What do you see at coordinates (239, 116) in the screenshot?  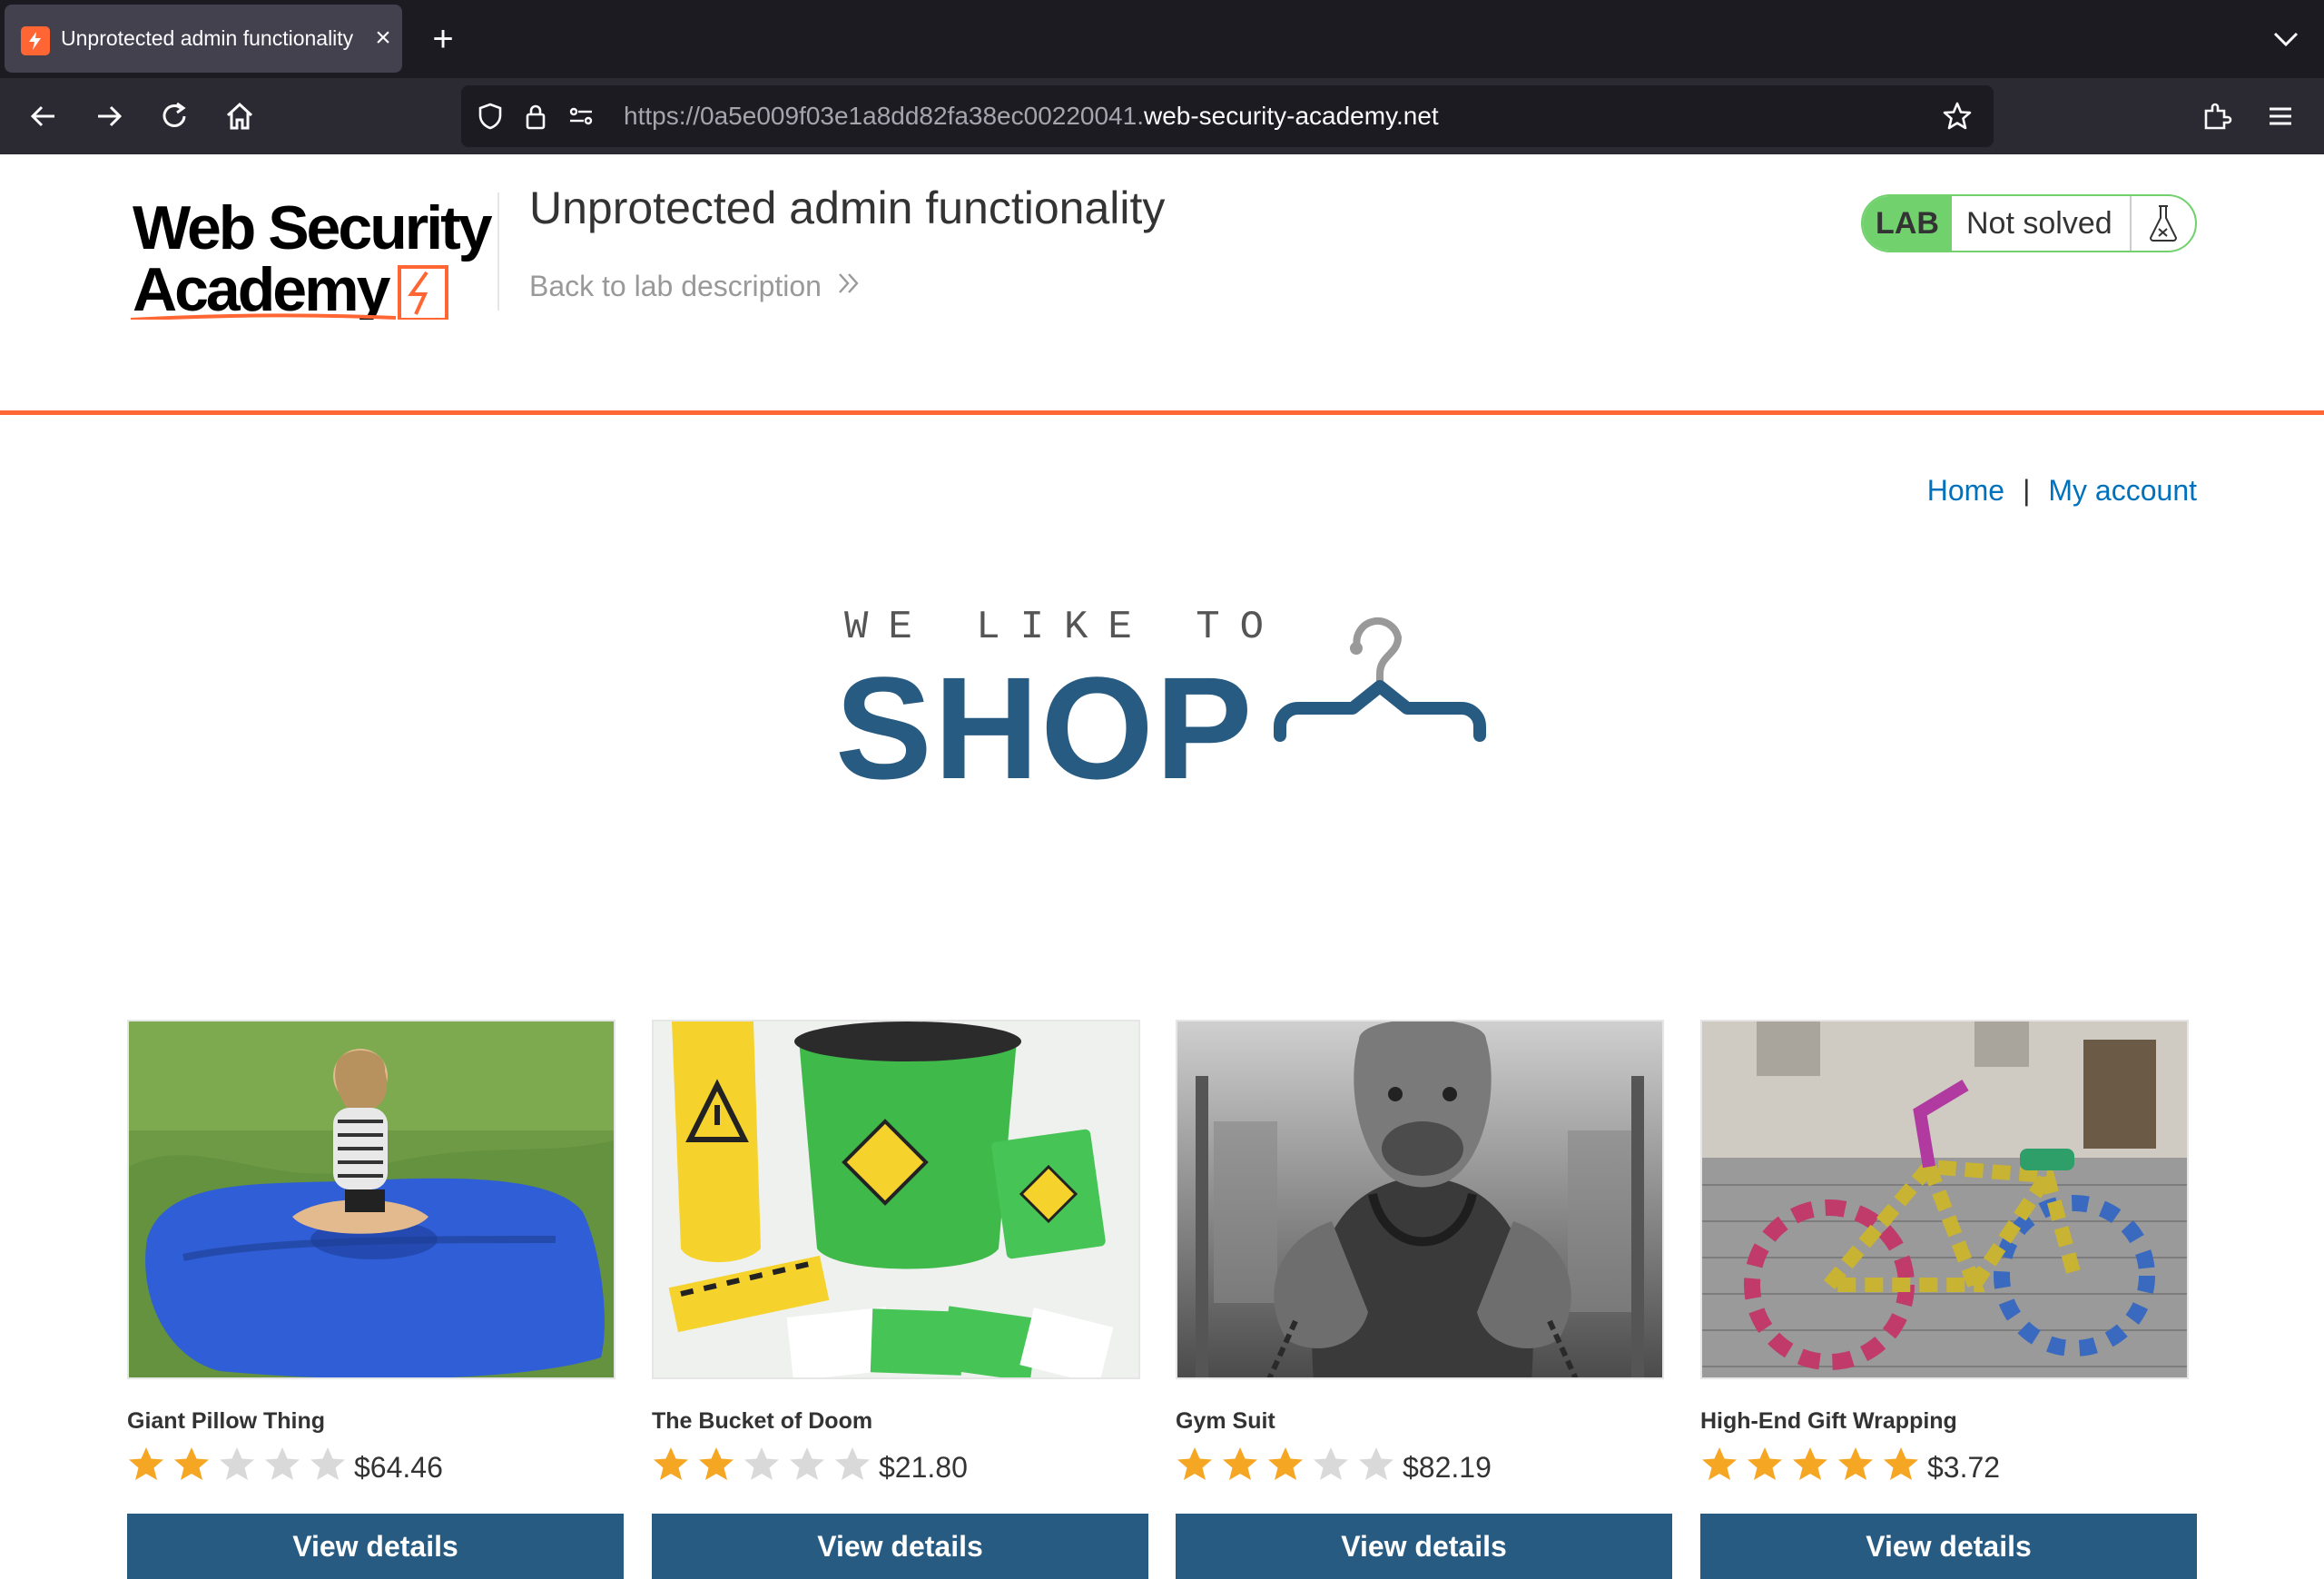 I see `home-icon` at bounding box center [239, 116].